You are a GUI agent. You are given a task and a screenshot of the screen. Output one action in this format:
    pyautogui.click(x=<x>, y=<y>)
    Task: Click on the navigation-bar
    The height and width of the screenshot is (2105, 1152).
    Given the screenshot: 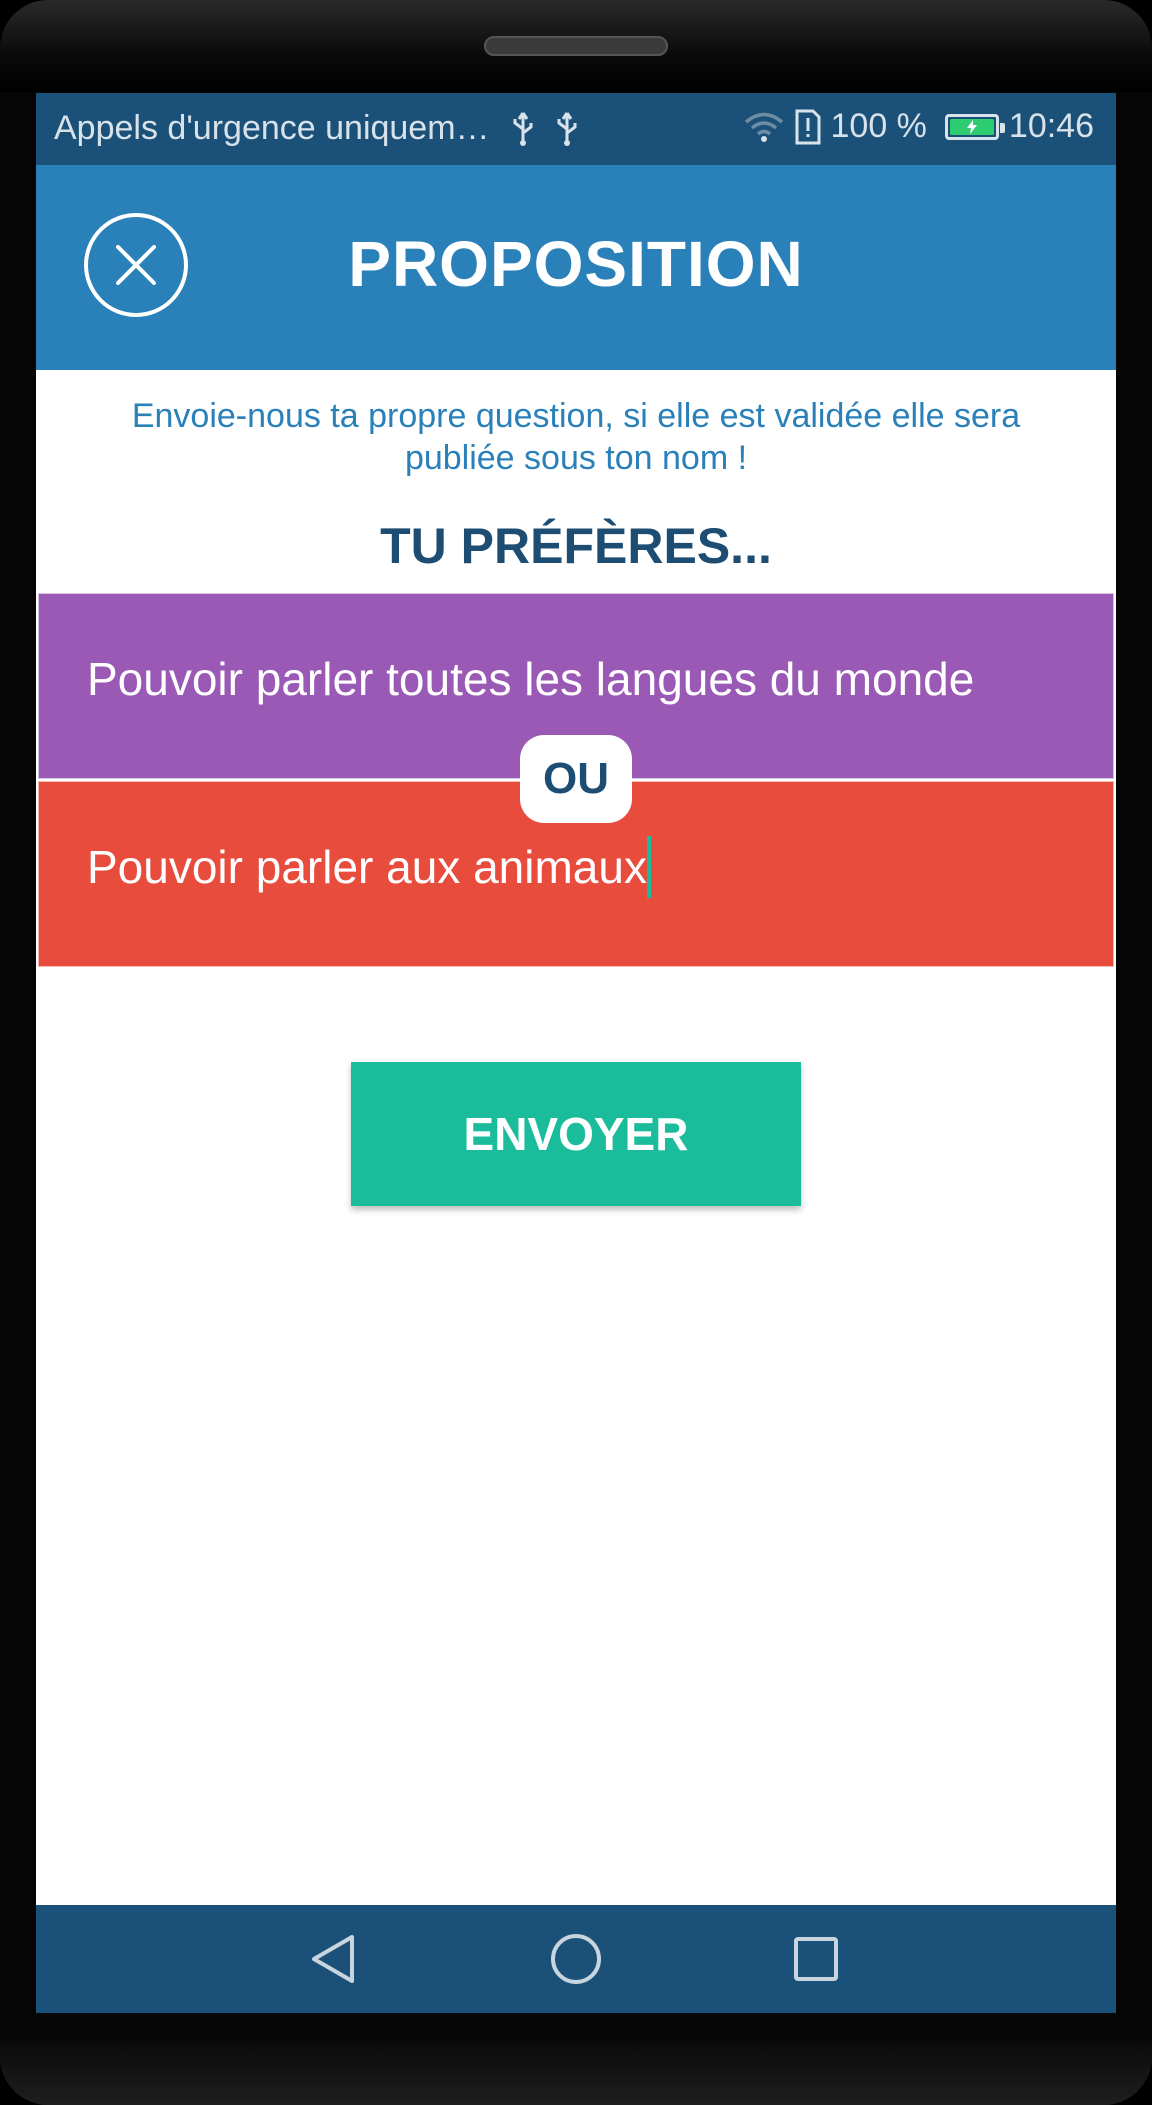 What is the action you would take?
    pyautogui.click(x=576, y=1959)
    